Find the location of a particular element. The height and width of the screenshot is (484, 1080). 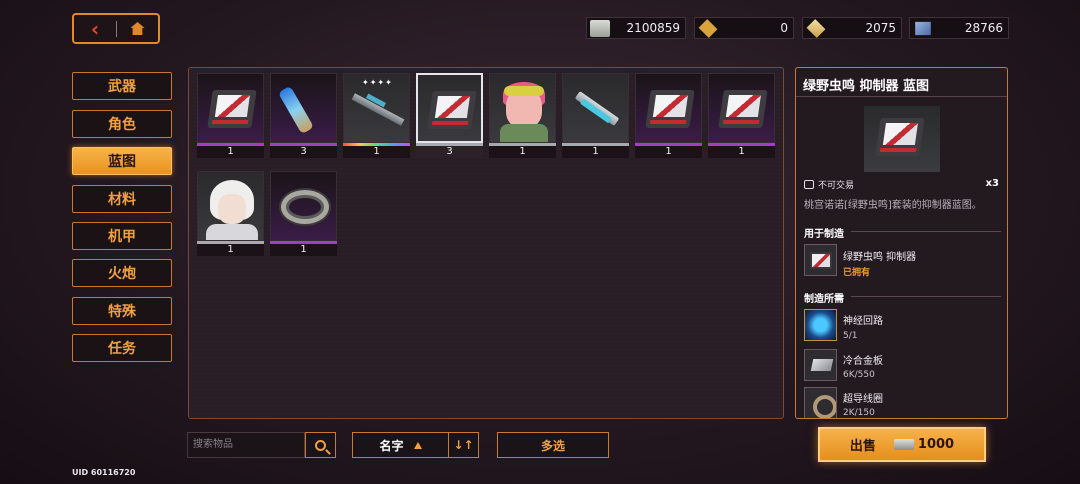

crafted-item is located at coordinates (820, 260).